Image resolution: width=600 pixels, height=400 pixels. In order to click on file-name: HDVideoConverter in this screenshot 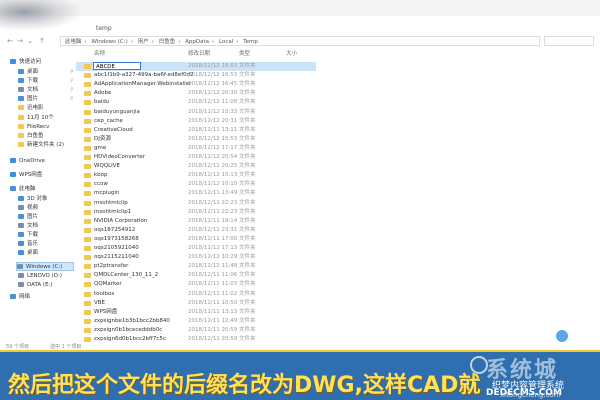, I will do `click(120, 157)`.